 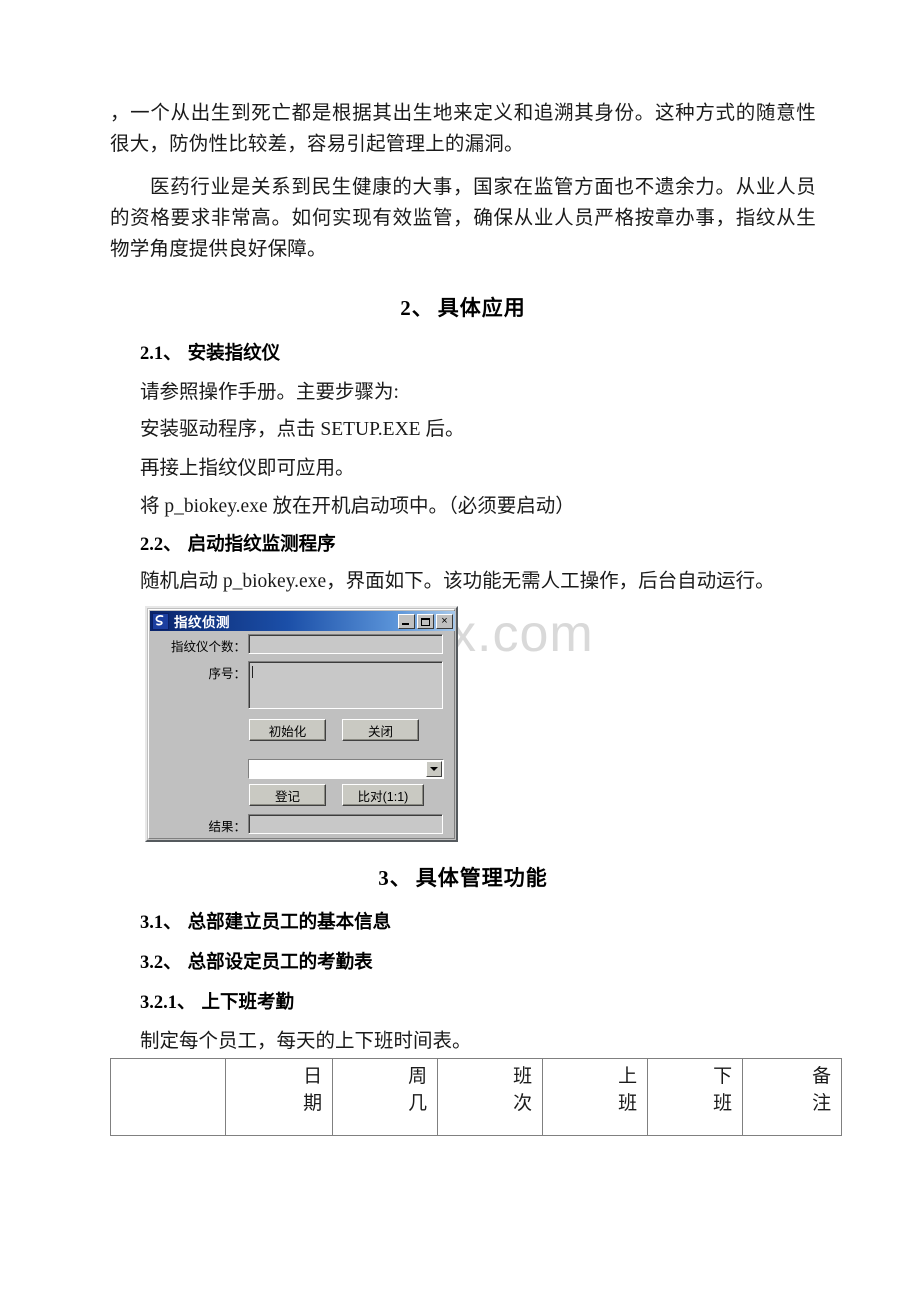 I want to click on table-header-text-1: 日期, so click(x=313, y=1090).